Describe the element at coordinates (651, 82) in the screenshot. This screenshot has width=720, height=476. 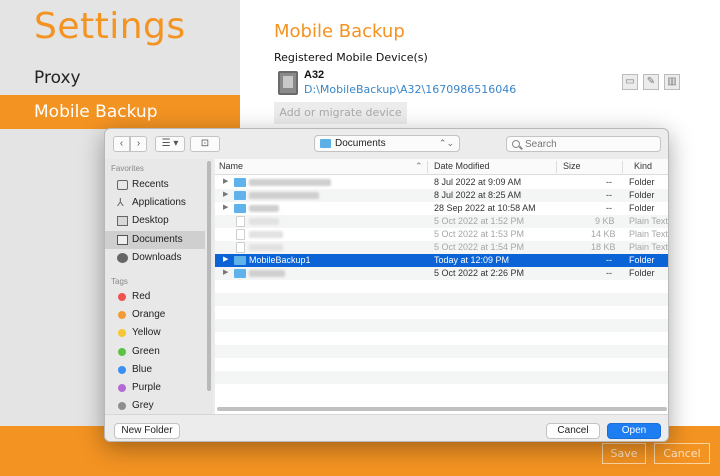
I see `edit-icon: ✎` at that location.